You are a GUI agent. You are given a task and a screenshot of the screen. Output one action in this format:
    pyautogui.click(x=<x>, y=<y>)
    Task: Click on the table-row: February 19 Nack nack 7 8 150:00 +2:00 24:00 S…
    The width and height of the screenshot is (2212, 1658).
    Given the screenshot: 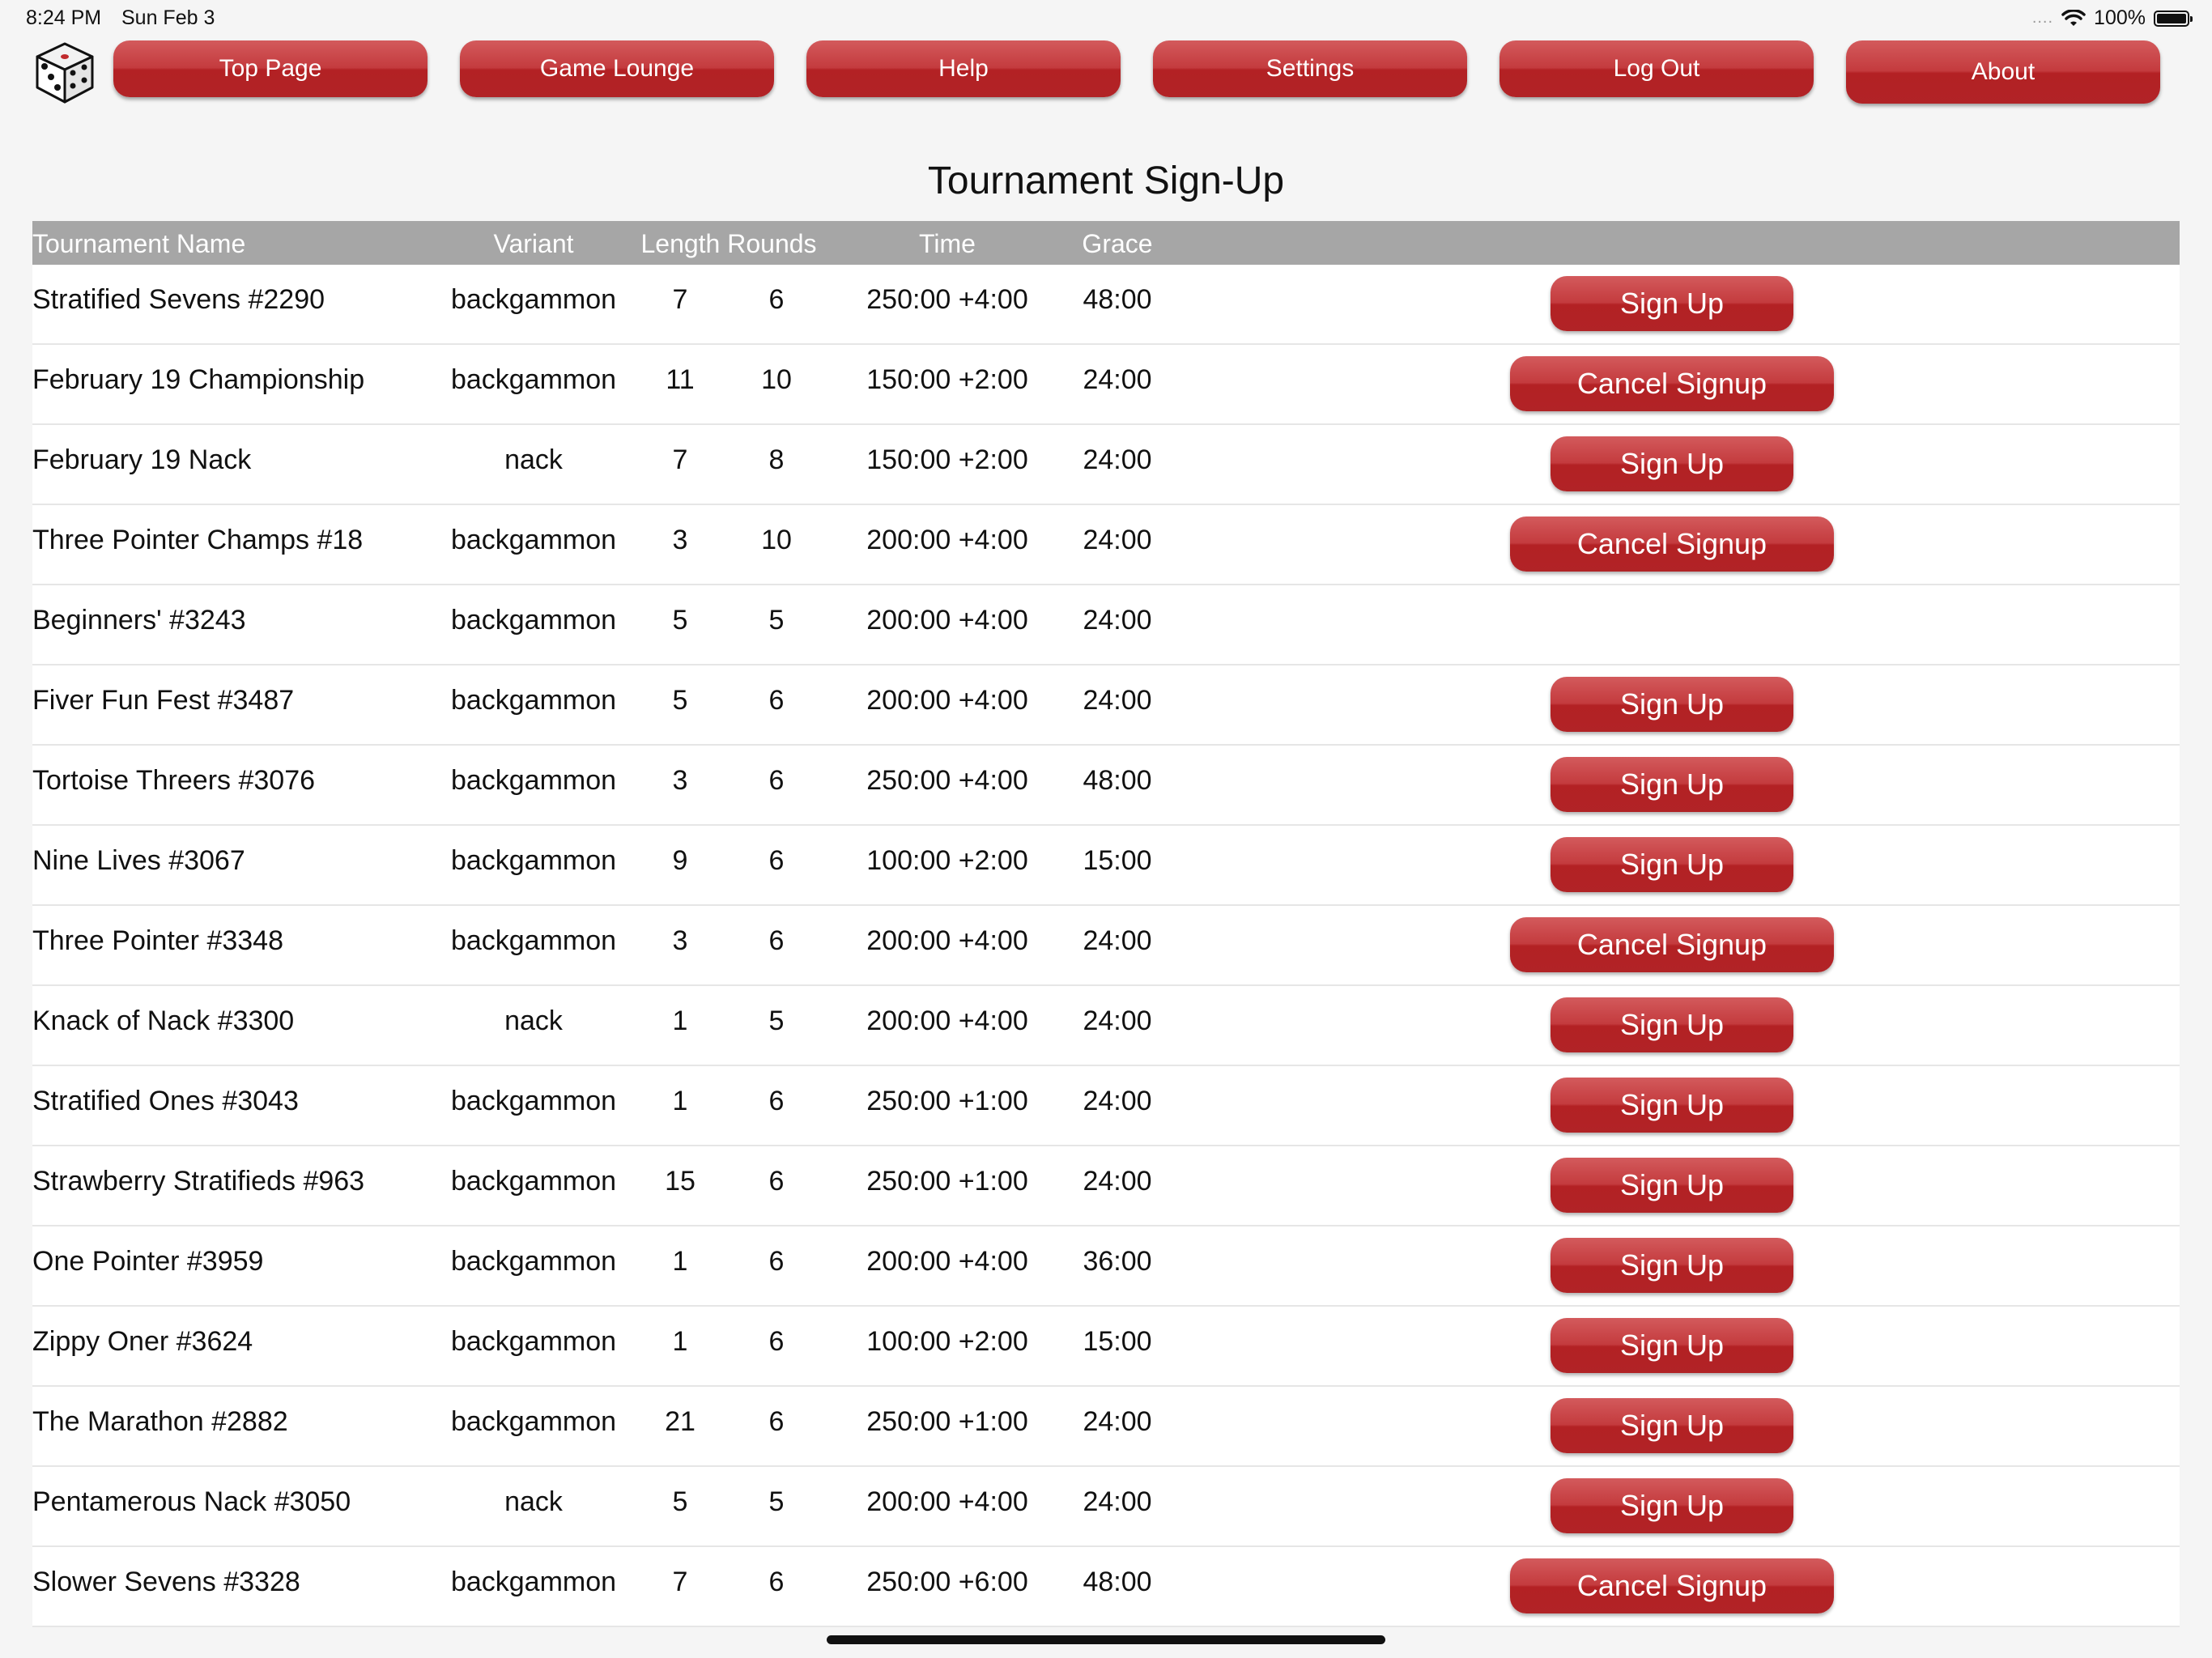 What is the action you would take?
    pyautogui.click(x=1106, y=465)
    